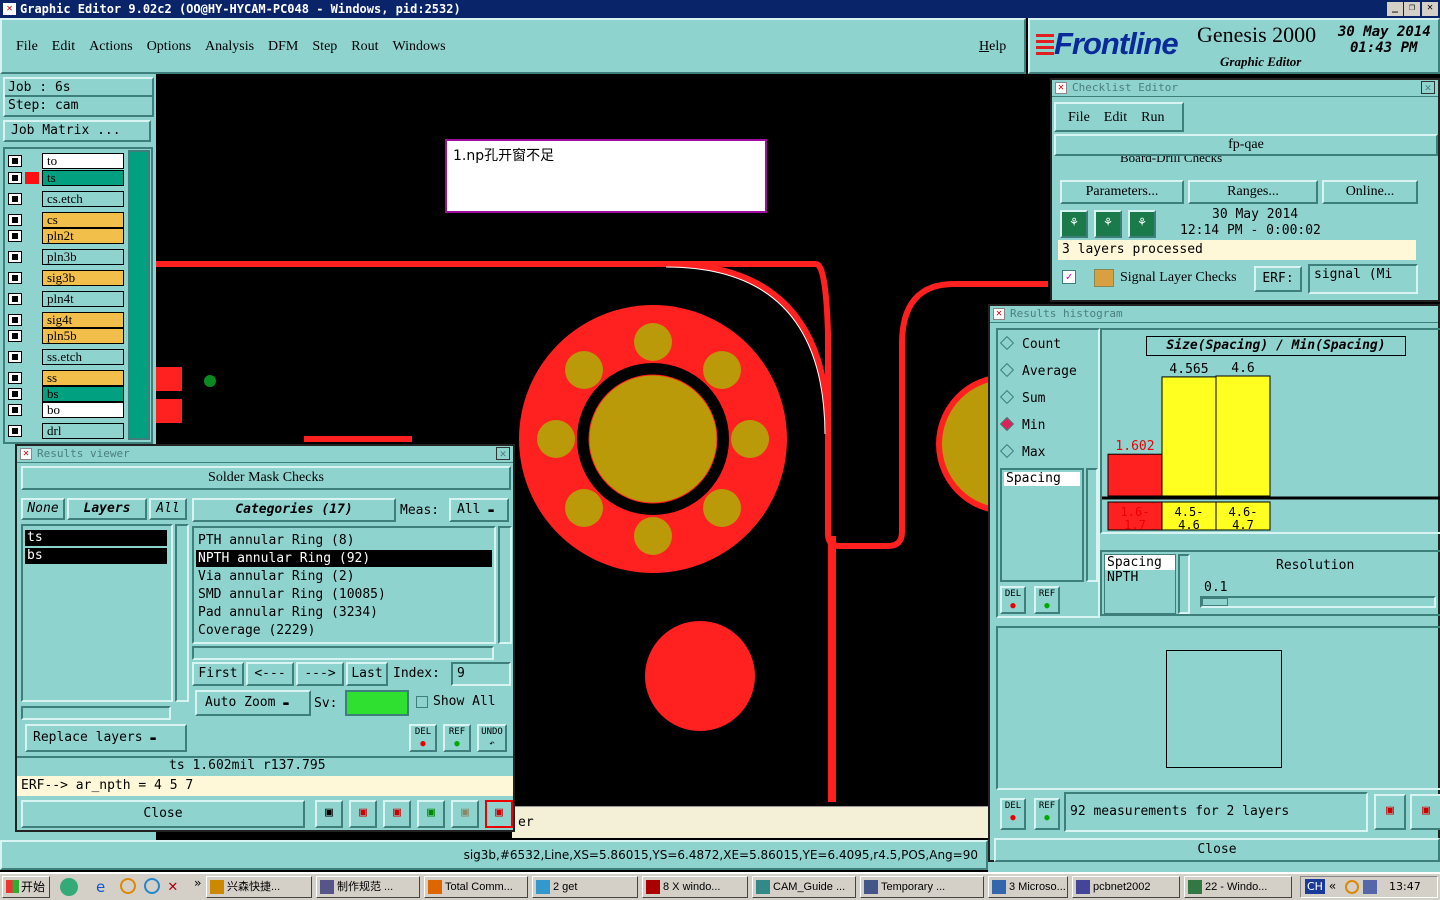 Image resolution: width=1440 pixels, height=900 pixels. I want to click on erf-button: ERF:, so click(1278, 279).